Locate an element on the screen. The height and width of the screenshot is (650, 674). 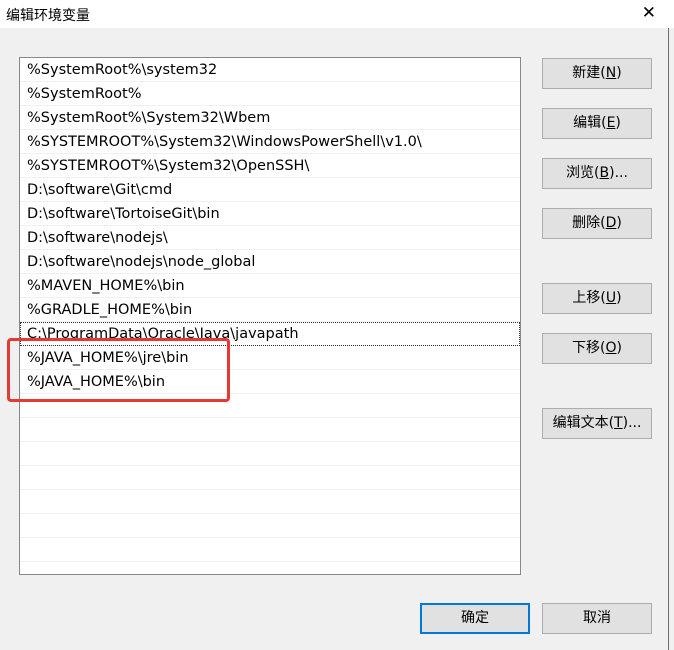
close-icon: ✕ is located at coordinates (649, 13).